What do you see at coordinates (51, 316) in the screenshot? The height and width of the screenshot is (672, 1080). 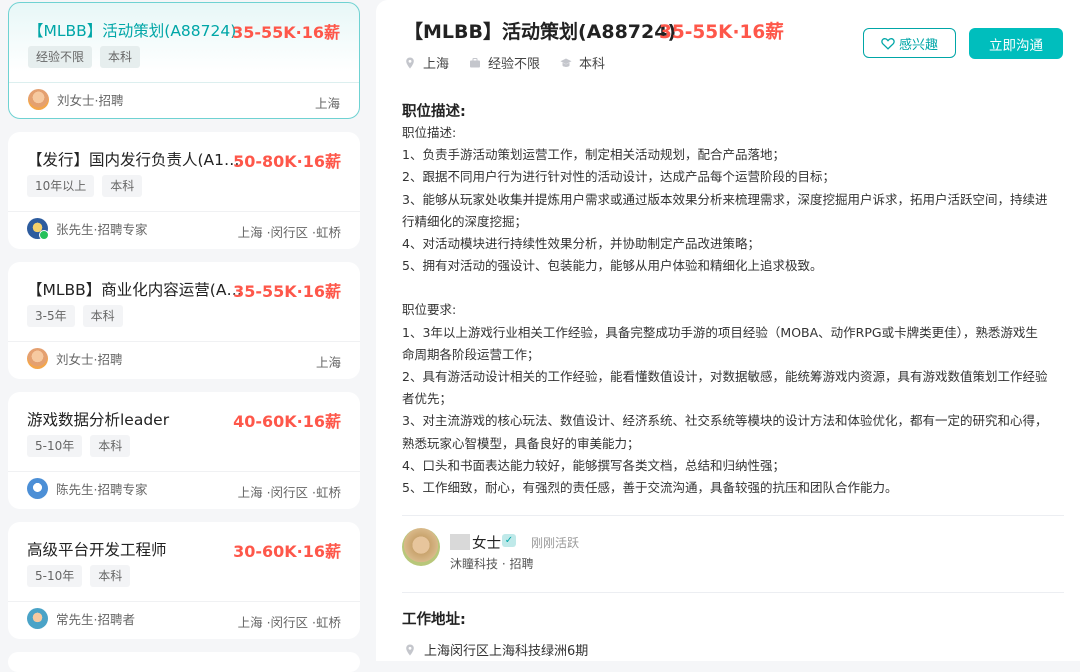 I see `tag-experience: 3-5年` at bounding box center [51, 316].